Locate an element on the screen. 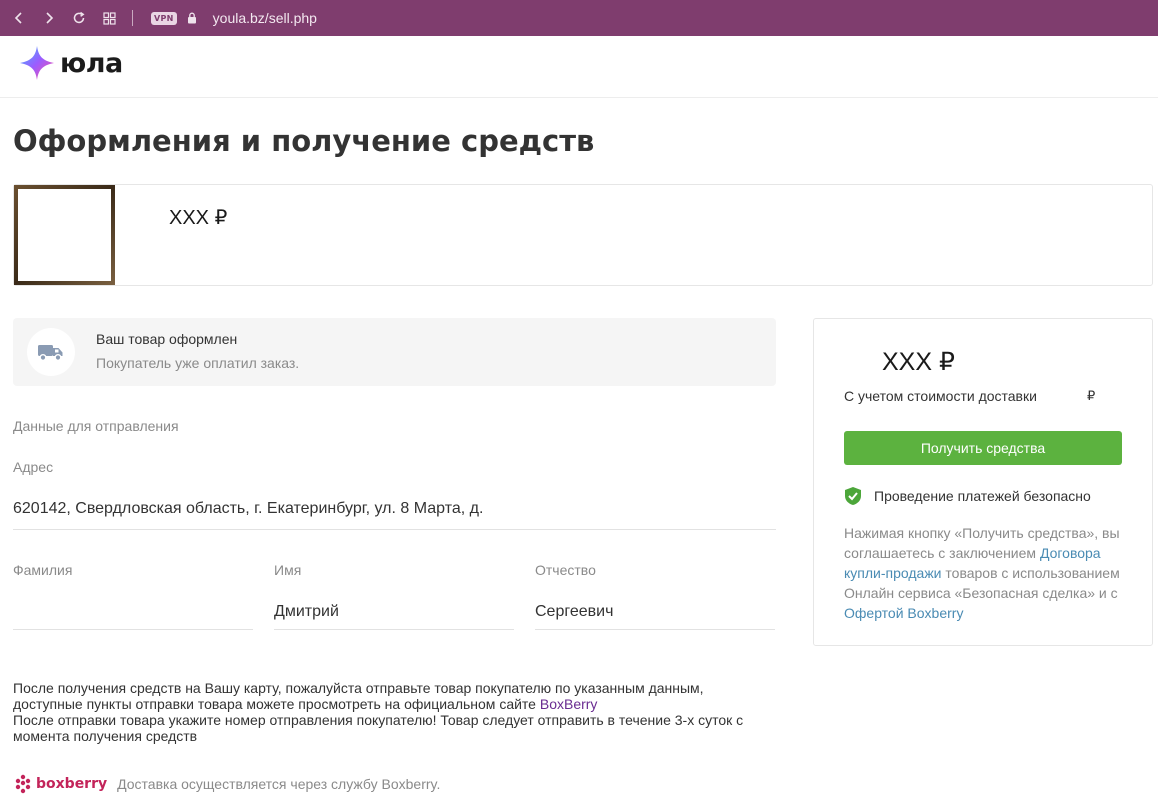  payment-amount: XXX ₽ is located at coordinates (918, 362).